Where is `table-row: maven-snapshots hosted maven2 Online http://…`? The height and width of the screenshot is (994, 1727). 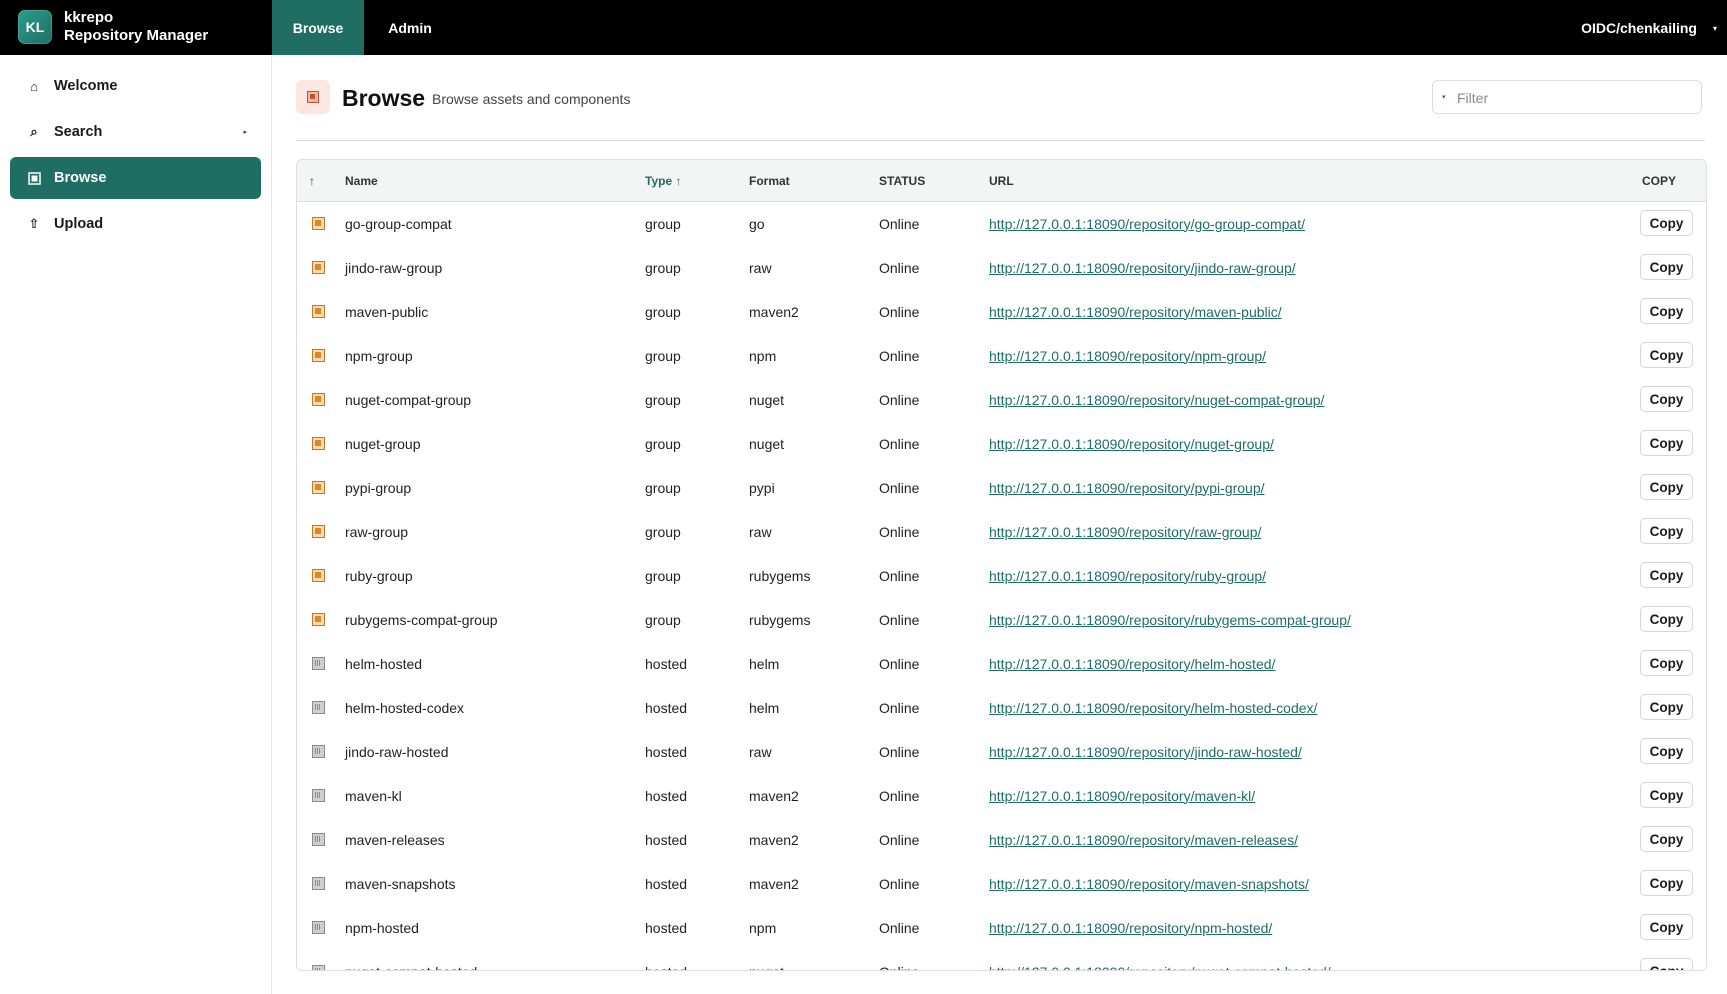
table-row: maven-snapshots hosted maven2 Online http://… is located at coordinates (1001, 884).